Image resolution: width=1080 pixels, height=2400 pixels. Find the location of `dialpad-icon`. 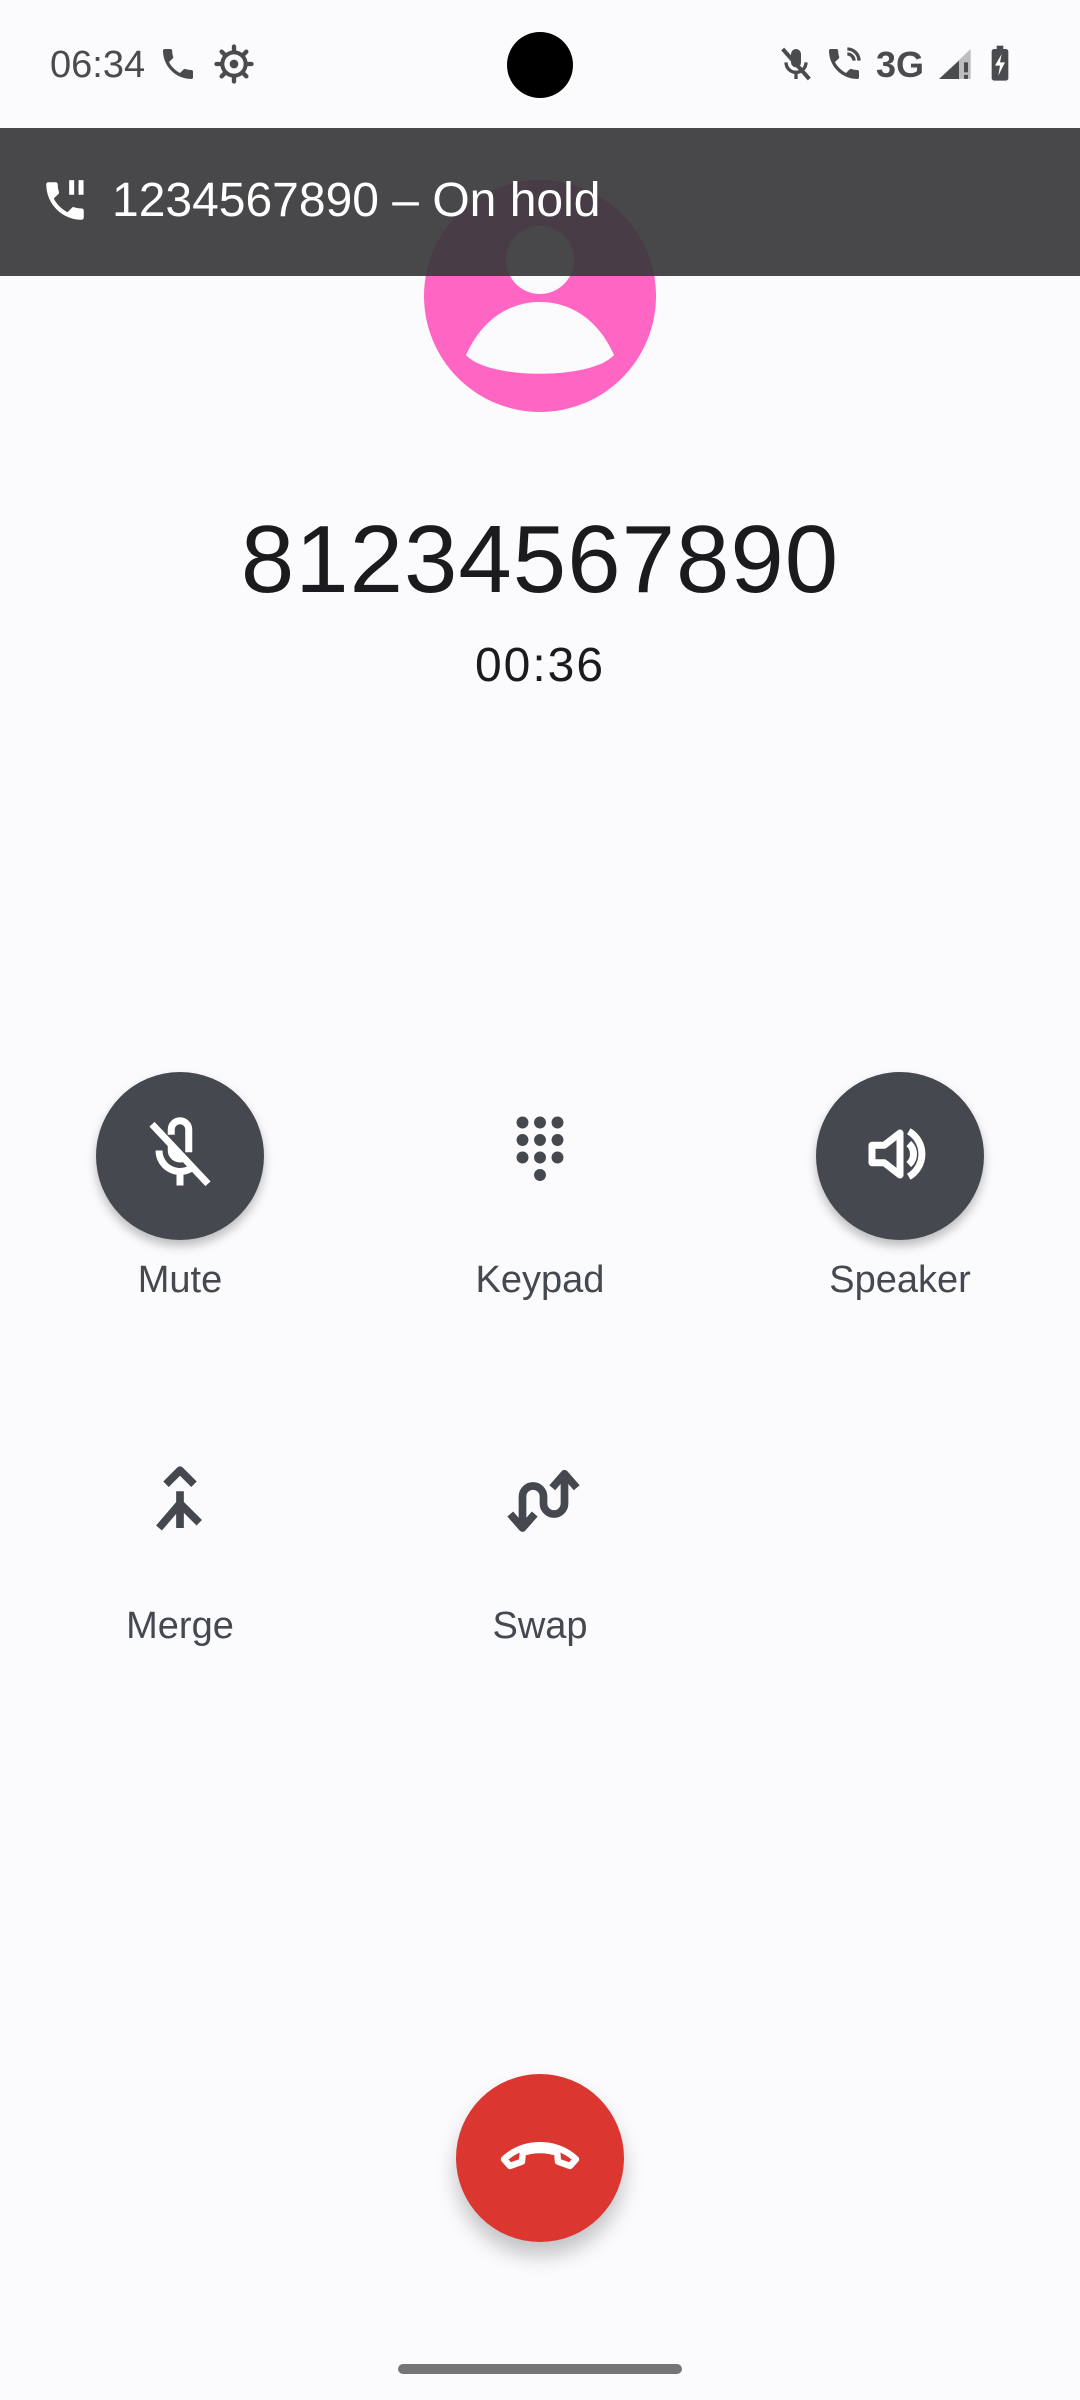

dialpad-icon is located at coordinates (540, 1156).